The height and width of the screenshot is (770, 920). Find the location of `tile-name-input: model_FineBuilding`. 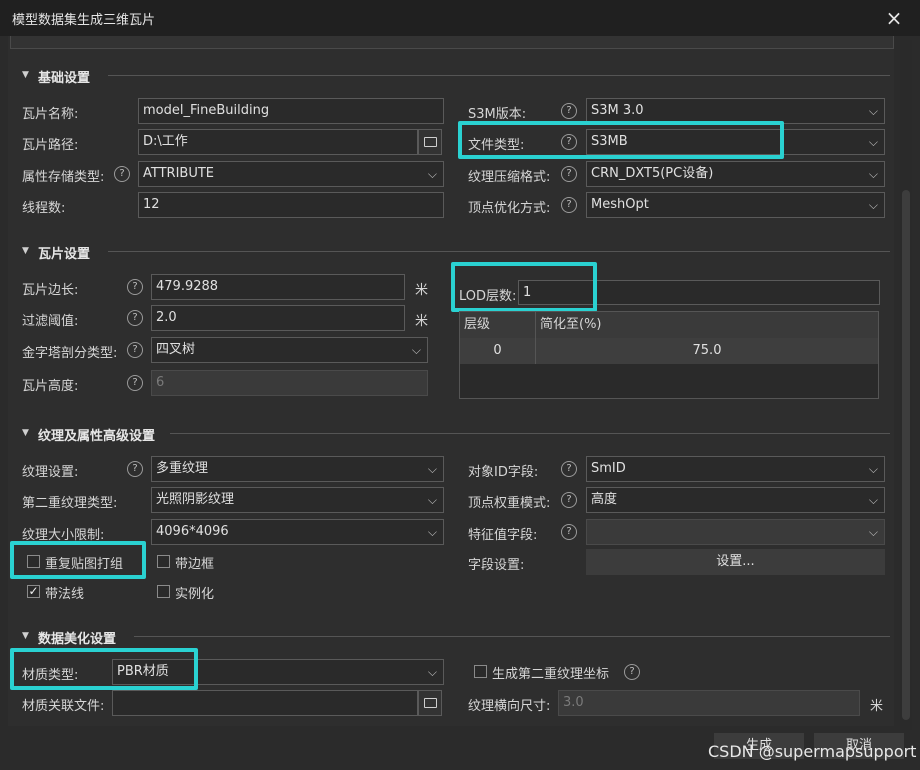

tile-name-input: model_FineBuilding is located at coordinates (291, 111).